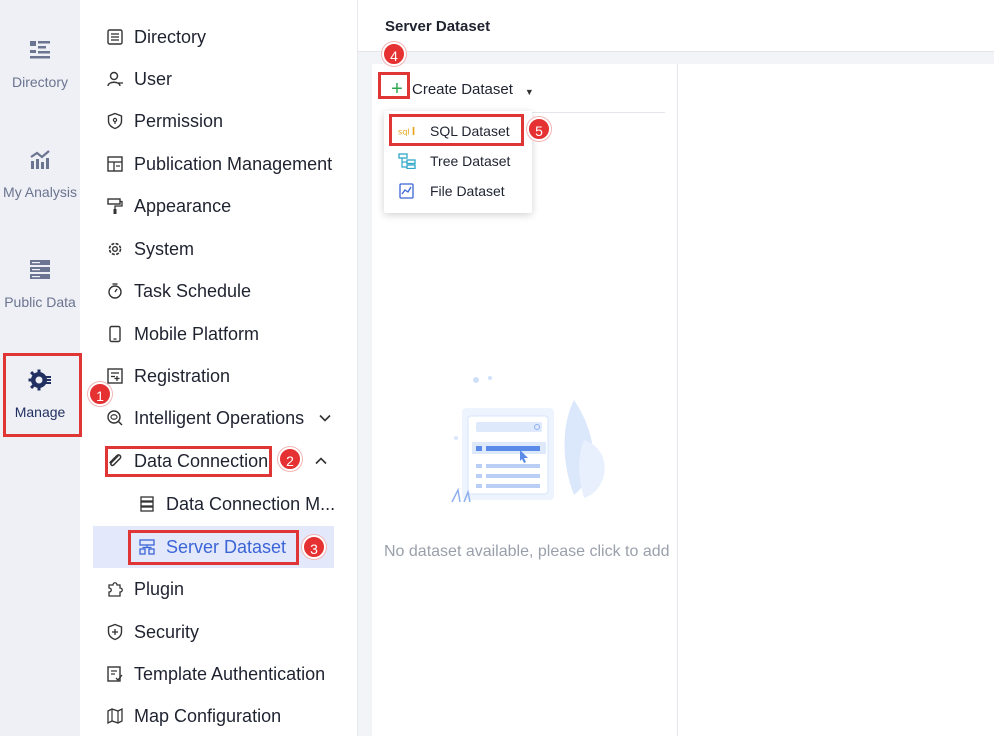 This screenshot has height=736, width=994. I want to click on chevron-down-icon, so click(325, 418).